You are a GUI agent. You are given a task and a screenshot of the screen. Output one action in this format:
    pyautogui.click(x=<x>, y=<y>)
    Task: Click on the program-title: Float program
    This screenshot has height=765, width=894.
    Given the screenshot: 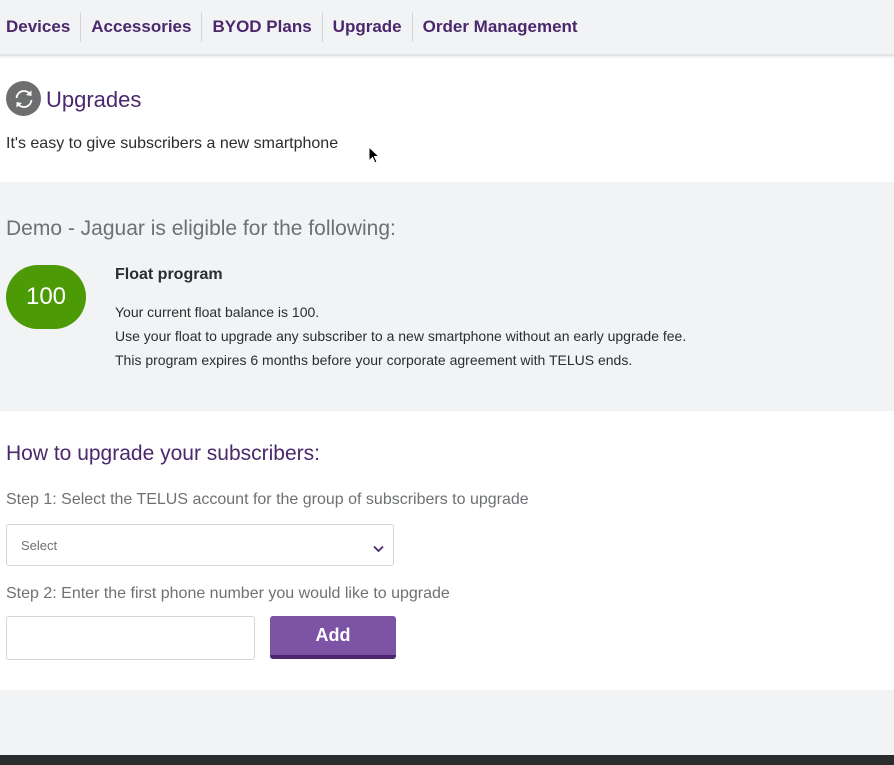 What is the action you would take?
    pyautogui.click(x=169, y=274)
    